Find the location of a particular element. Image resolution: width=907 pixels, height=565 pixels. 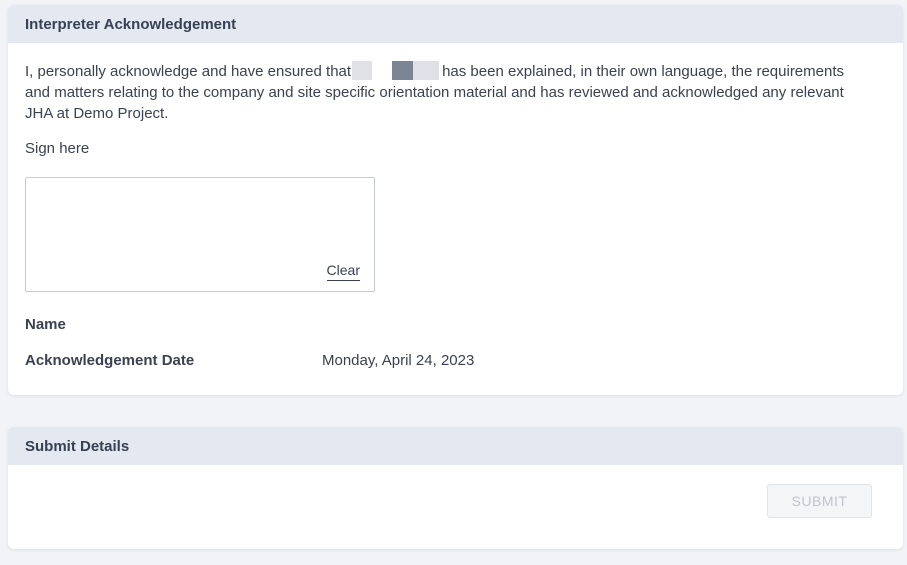

acknowledgement-date-label: Acknowledgement Date is located at coordinates (110, 360).